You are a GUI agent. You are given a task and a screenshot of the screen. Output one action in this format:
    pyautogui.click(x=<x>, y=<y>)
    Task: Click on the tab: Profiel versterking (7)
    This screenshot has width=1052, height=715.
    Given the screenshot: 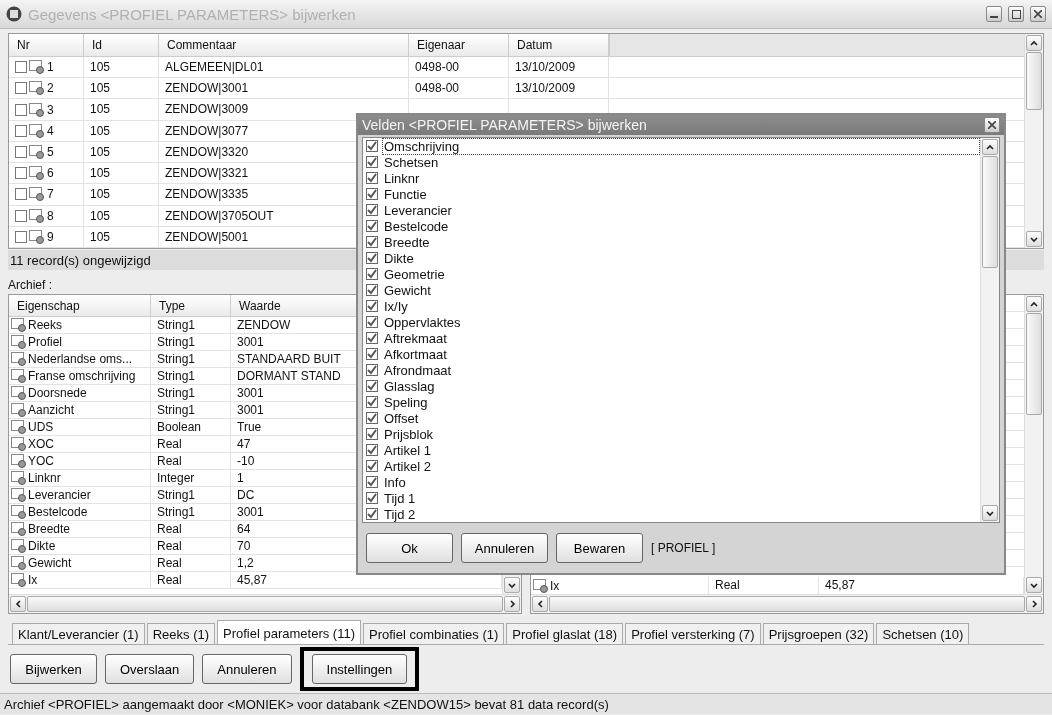 What is the action you would take?
    pyautogui.click(x=693, y=633)
    